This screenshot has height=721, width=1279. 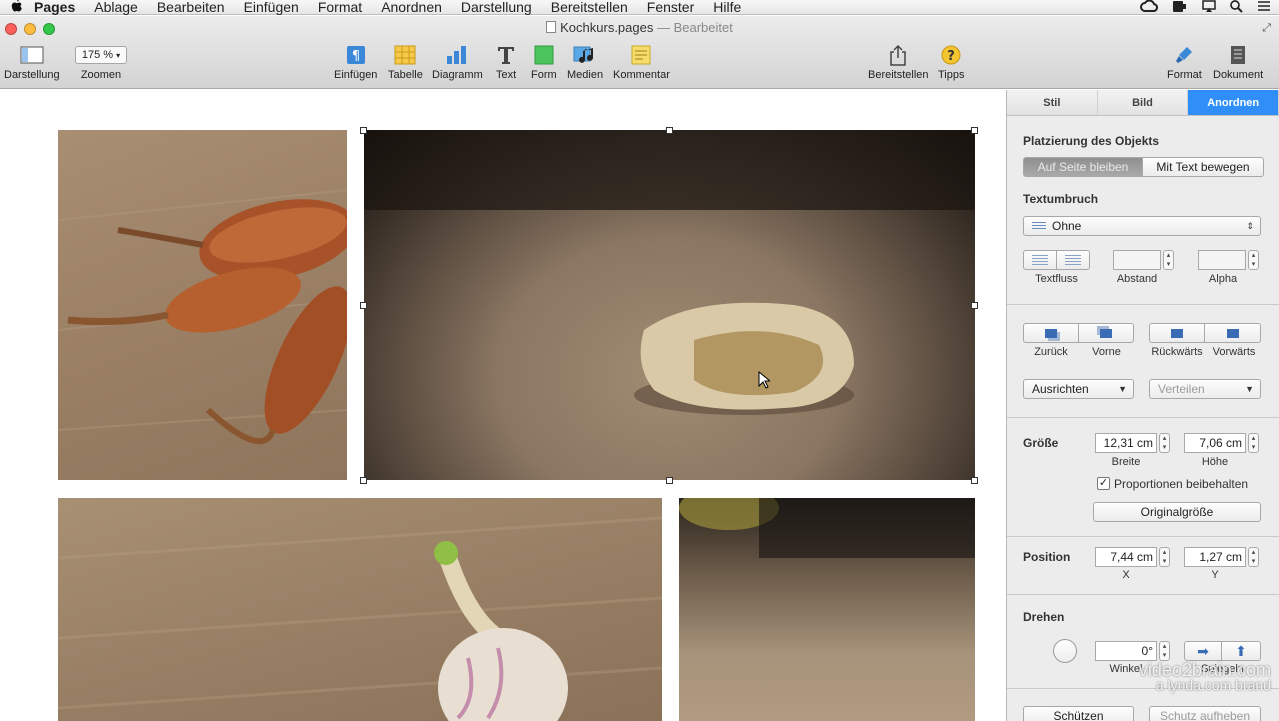 I want to click on chart-icon, so click(x=457, y=55).